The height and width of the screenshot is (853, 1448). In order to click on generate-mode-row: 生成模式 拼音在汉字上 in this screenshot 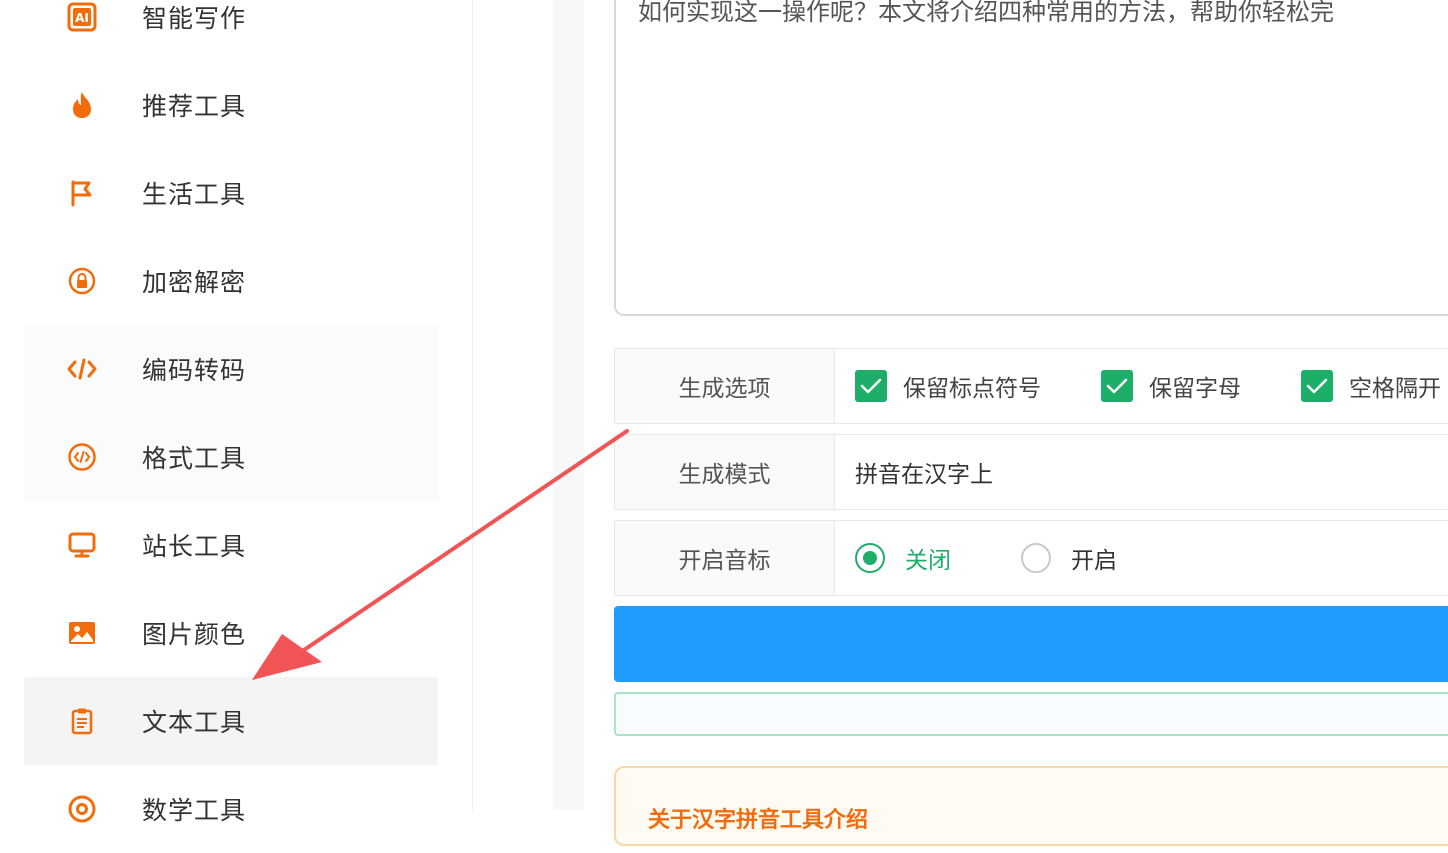, I will do `click(1031, 472)`.